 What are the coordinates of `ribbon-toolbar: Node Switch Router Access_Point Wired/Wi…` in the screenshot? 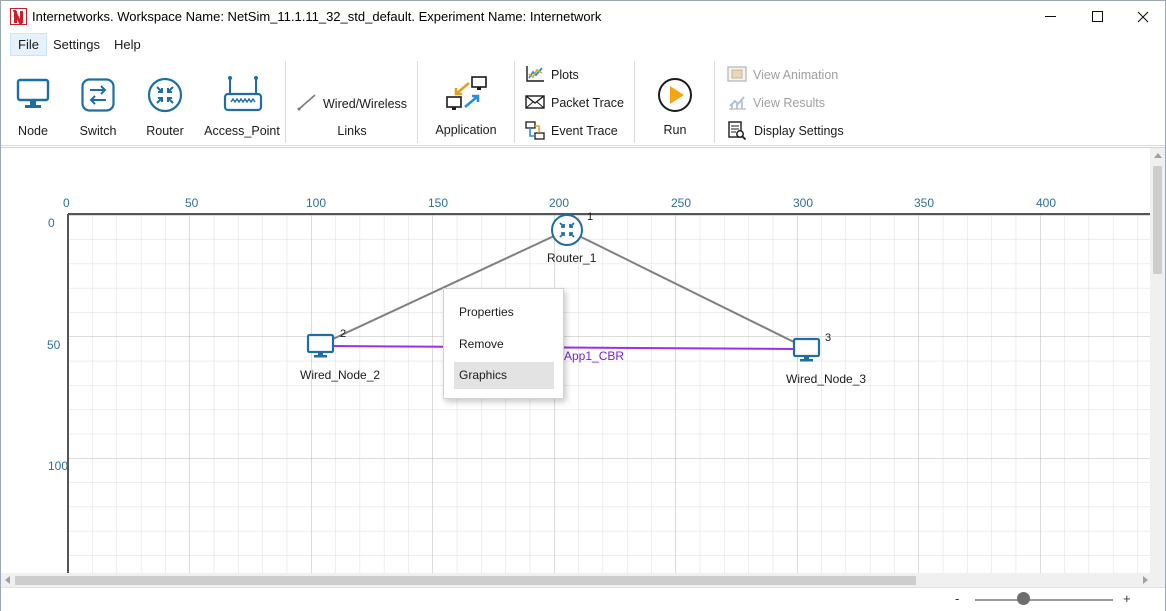 It's located at (583, 101).